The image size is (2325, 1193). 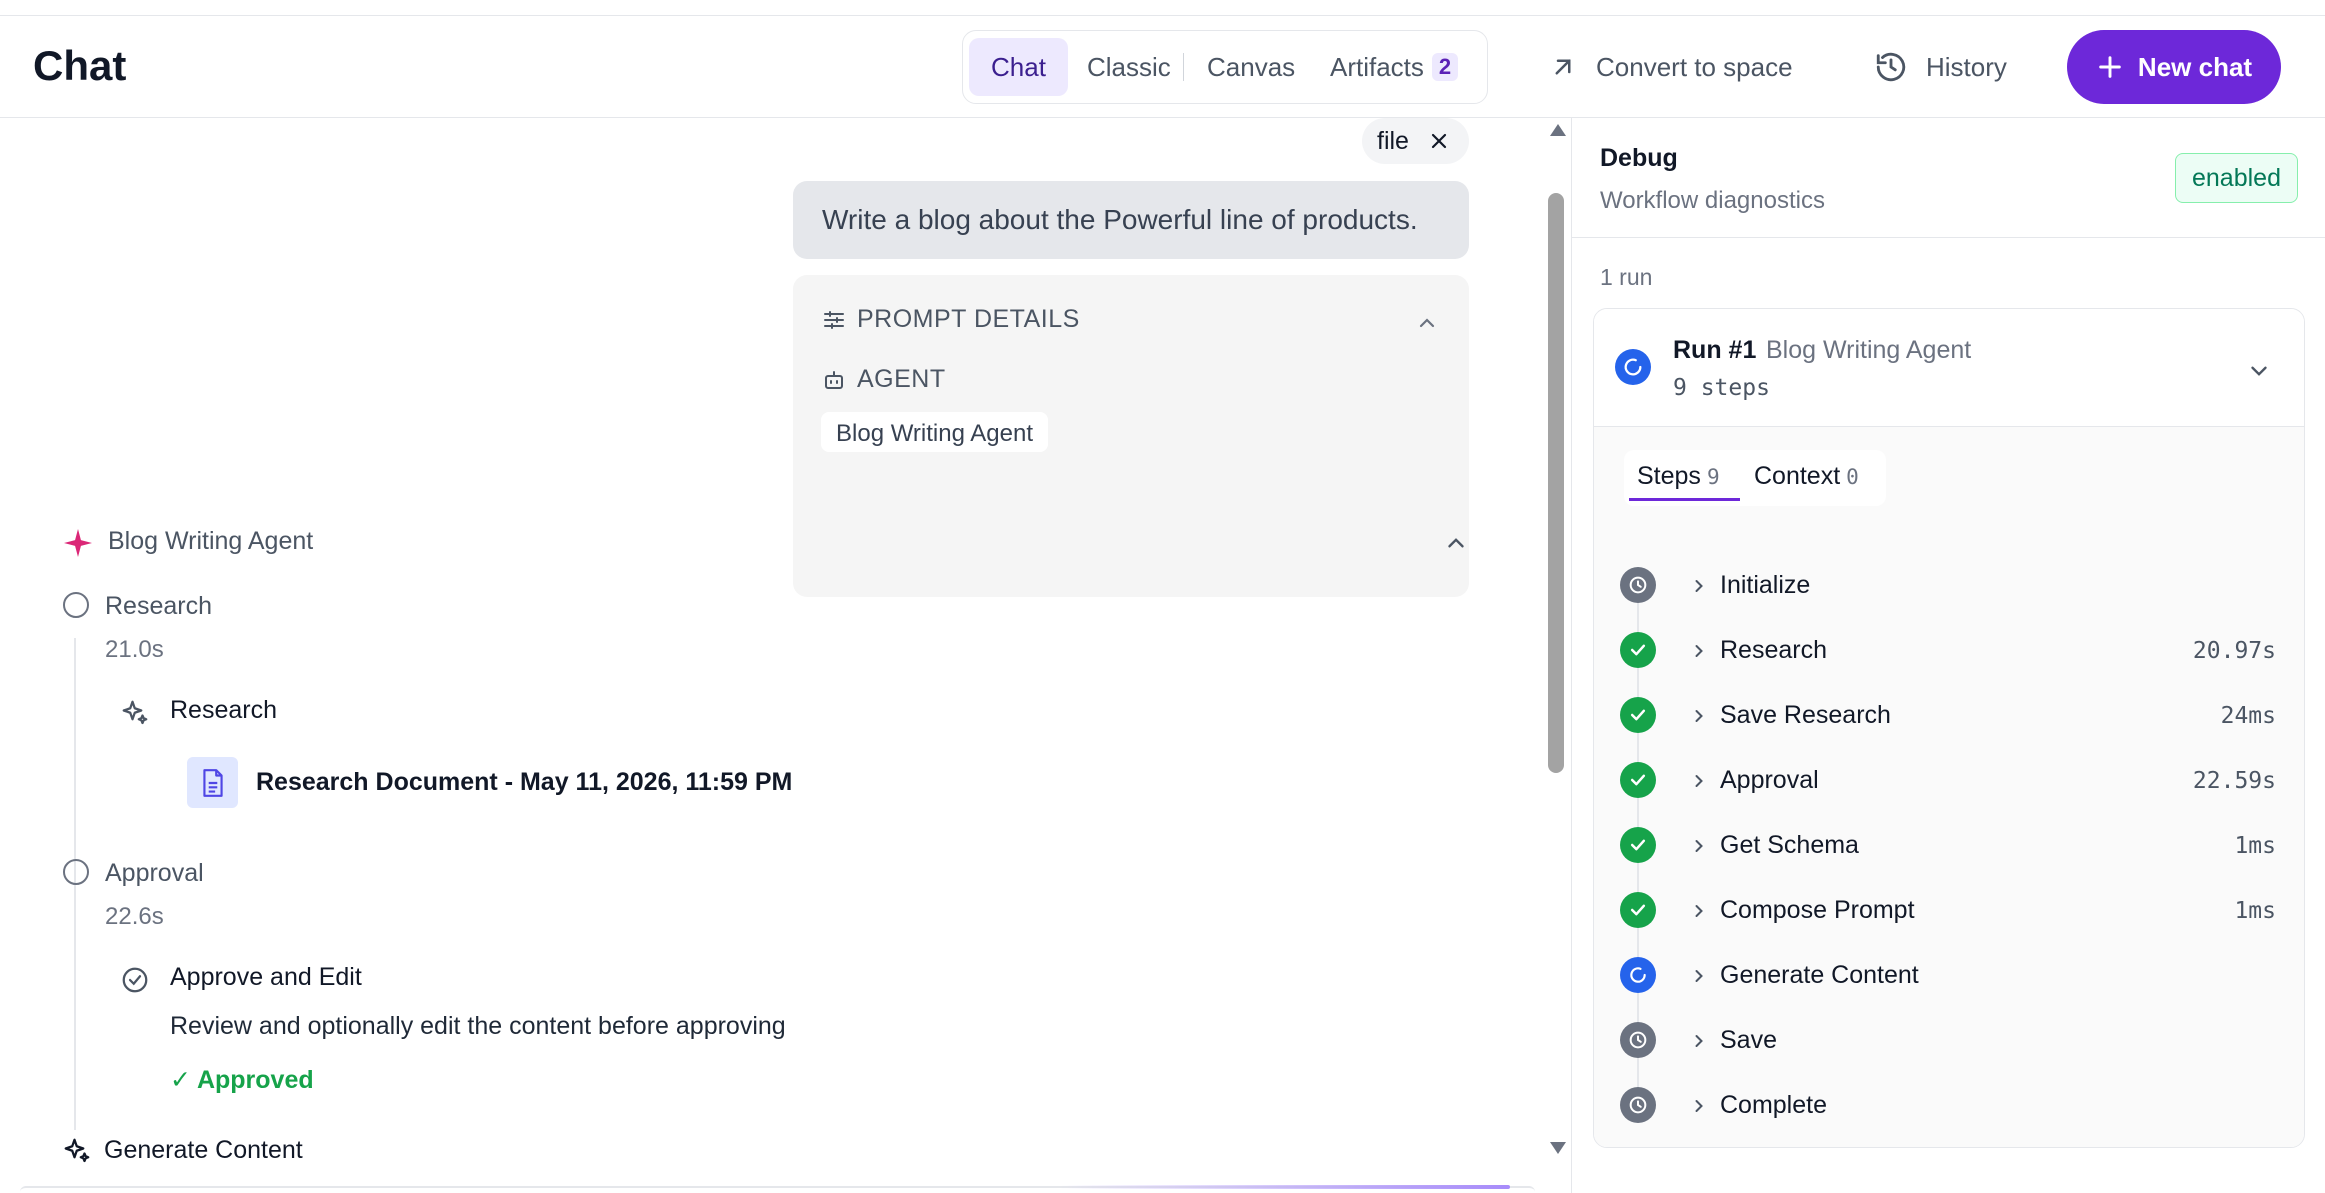 What do you see at coordinates (1694, 66) in the screenshot?
I see `convert-to-space-label: Convert to space` at bounding box center [1694, 66].